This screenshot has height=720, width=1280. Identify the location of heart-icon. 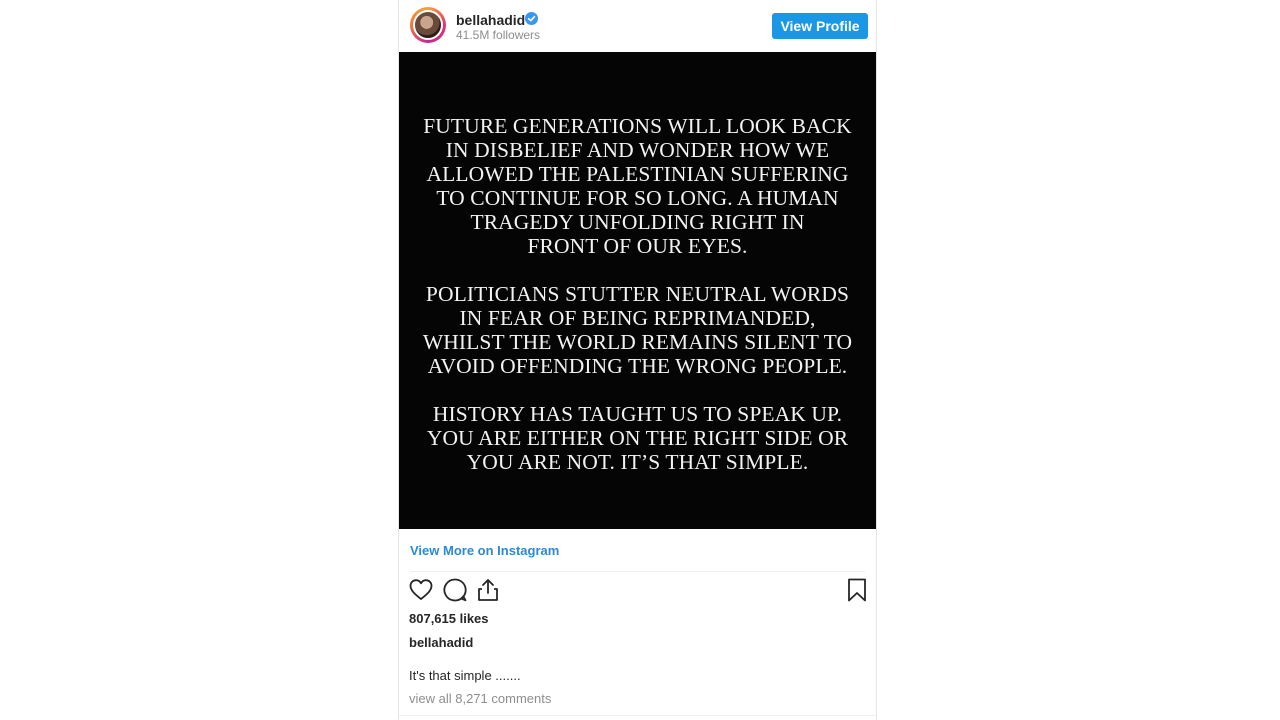
(421, 590).